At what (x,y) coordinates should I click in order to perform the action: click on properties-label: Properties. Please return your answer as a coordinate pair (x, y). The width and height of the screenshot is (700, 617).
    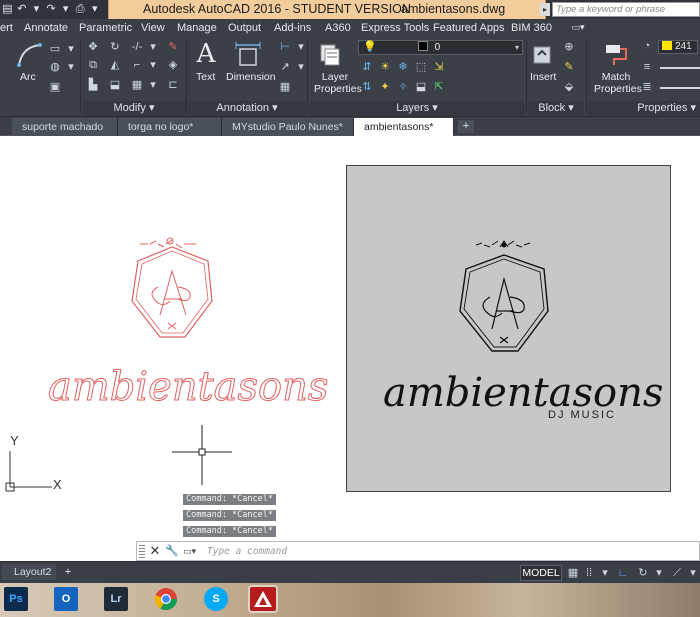
    Looking at the image, I should click on (662, 108).